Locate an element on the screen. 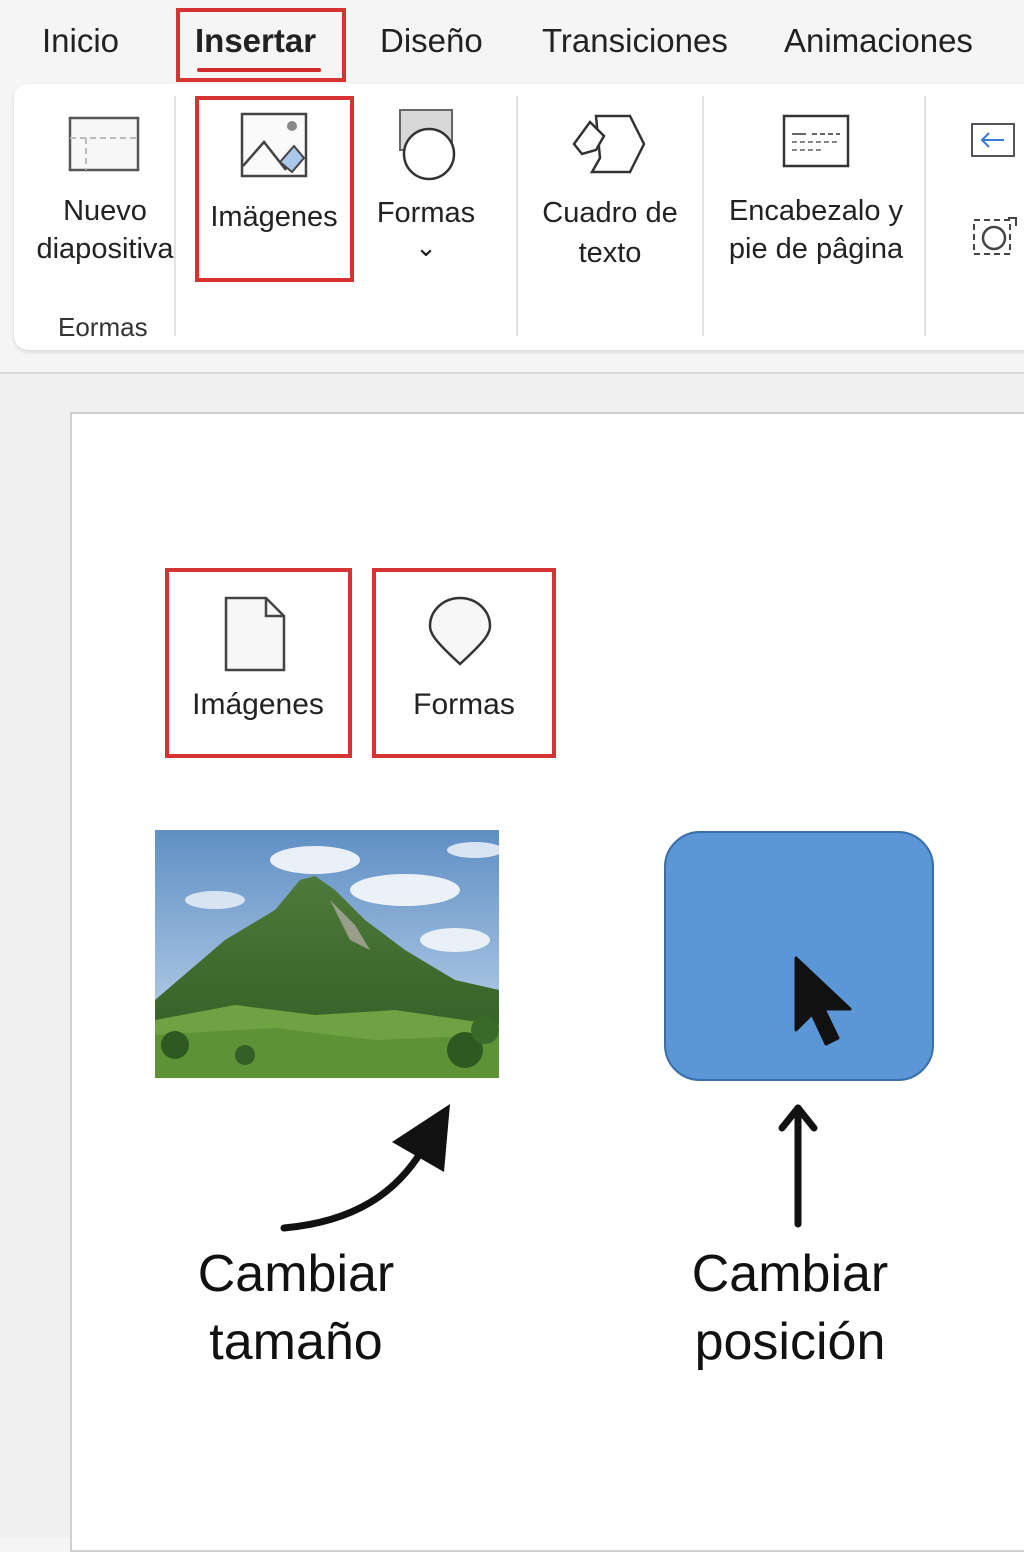  new-slide-button: Nuevo diapositiva is located at coordinates (105, 190).